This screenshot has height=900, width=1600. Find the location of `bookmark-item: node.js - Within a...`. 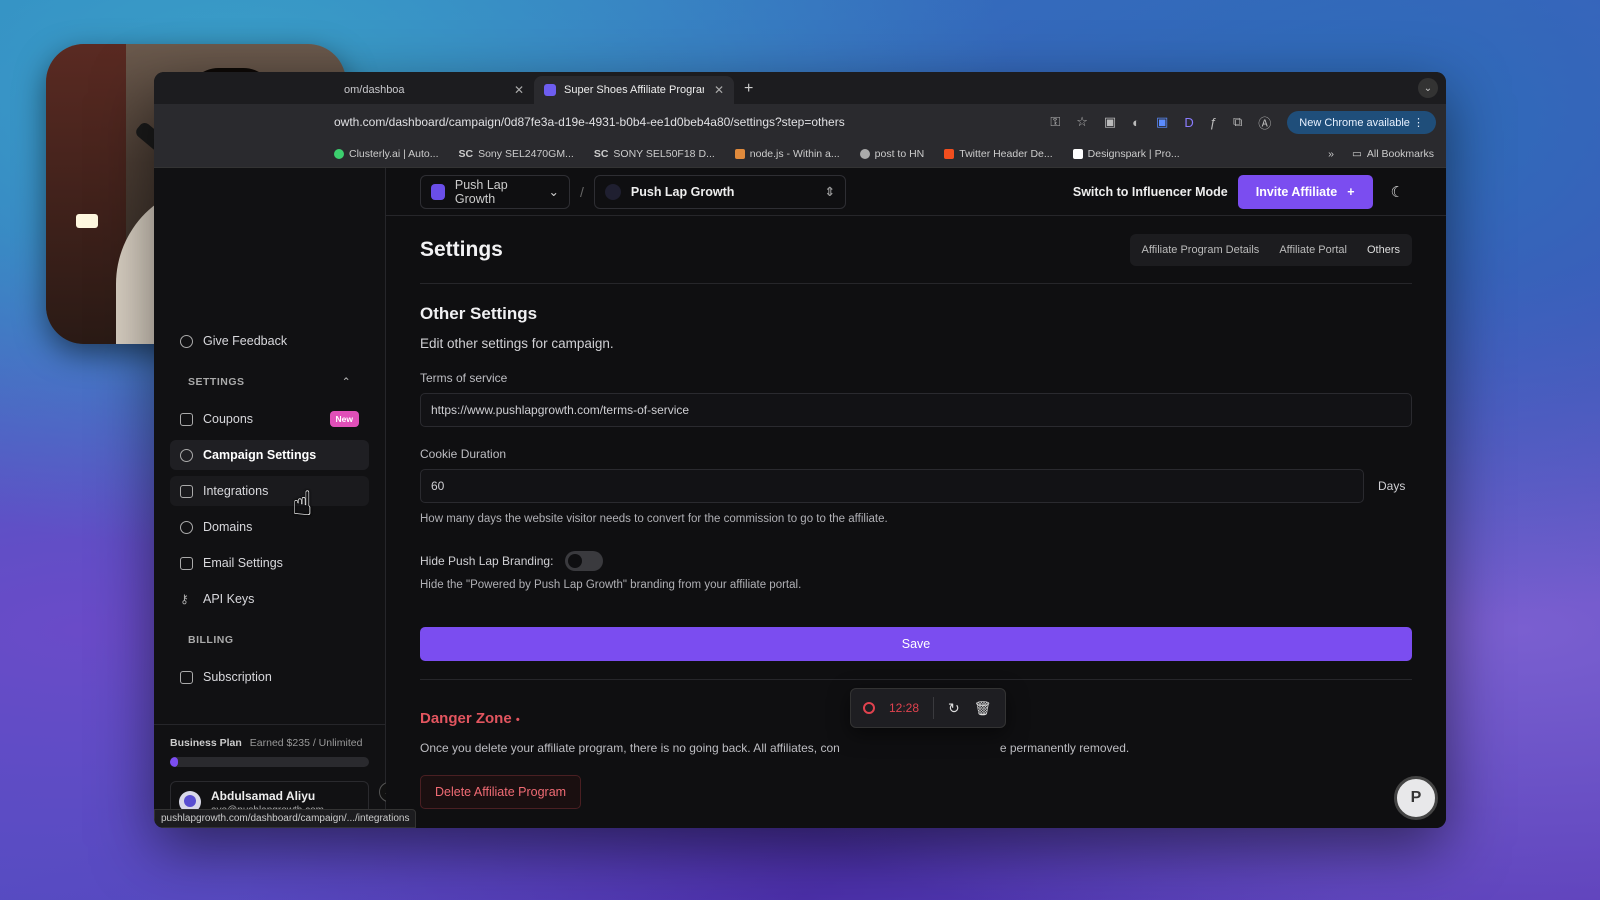

bookmark-item: node.js - Within a... is located at coordinates (787, 154).